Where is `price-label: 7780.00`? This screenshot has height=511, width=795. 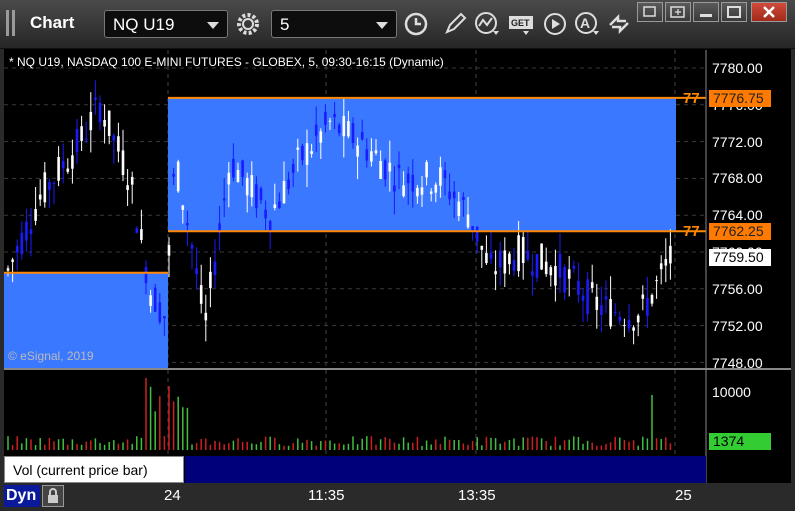 price-label: 7780.00 is located at coordinates (737, 68).